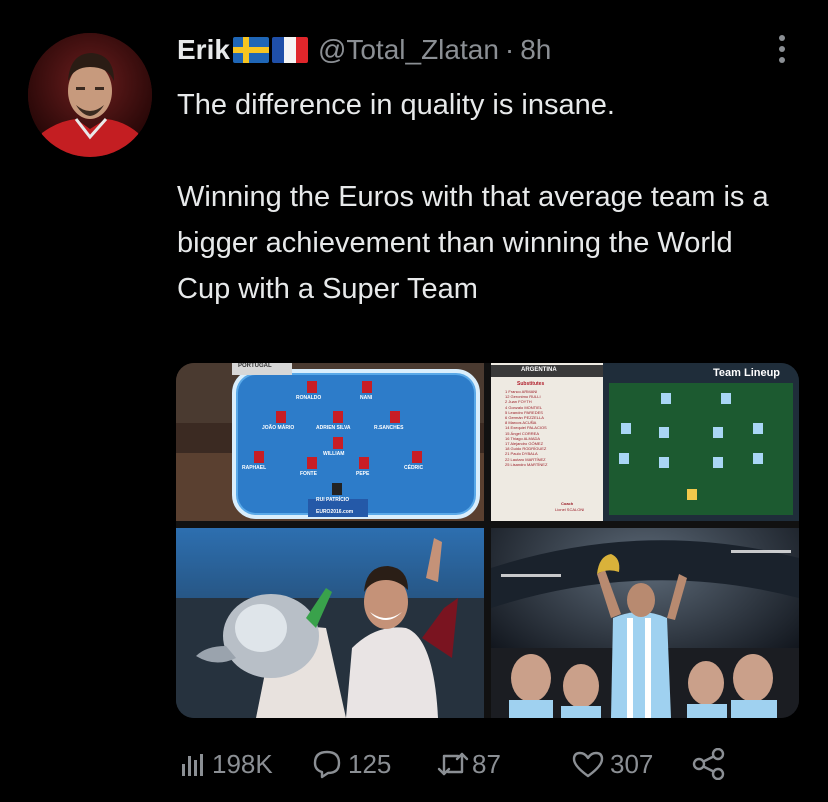  I want to click on player-label: PEPE, so click(363, 474).